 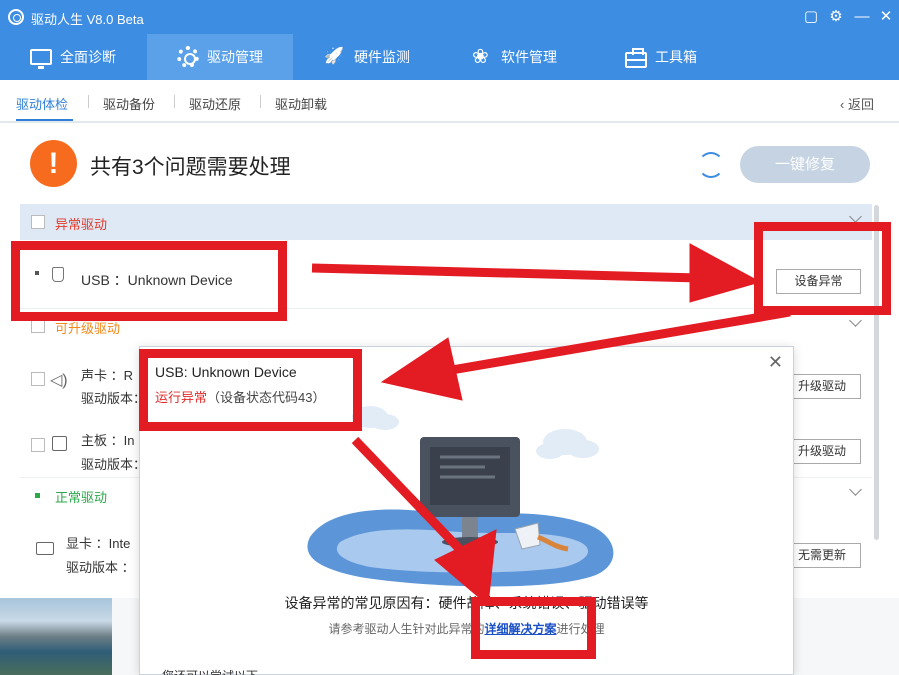 I want to click on motherboard-version: 驱动版本：, so click(x=114, y=464).